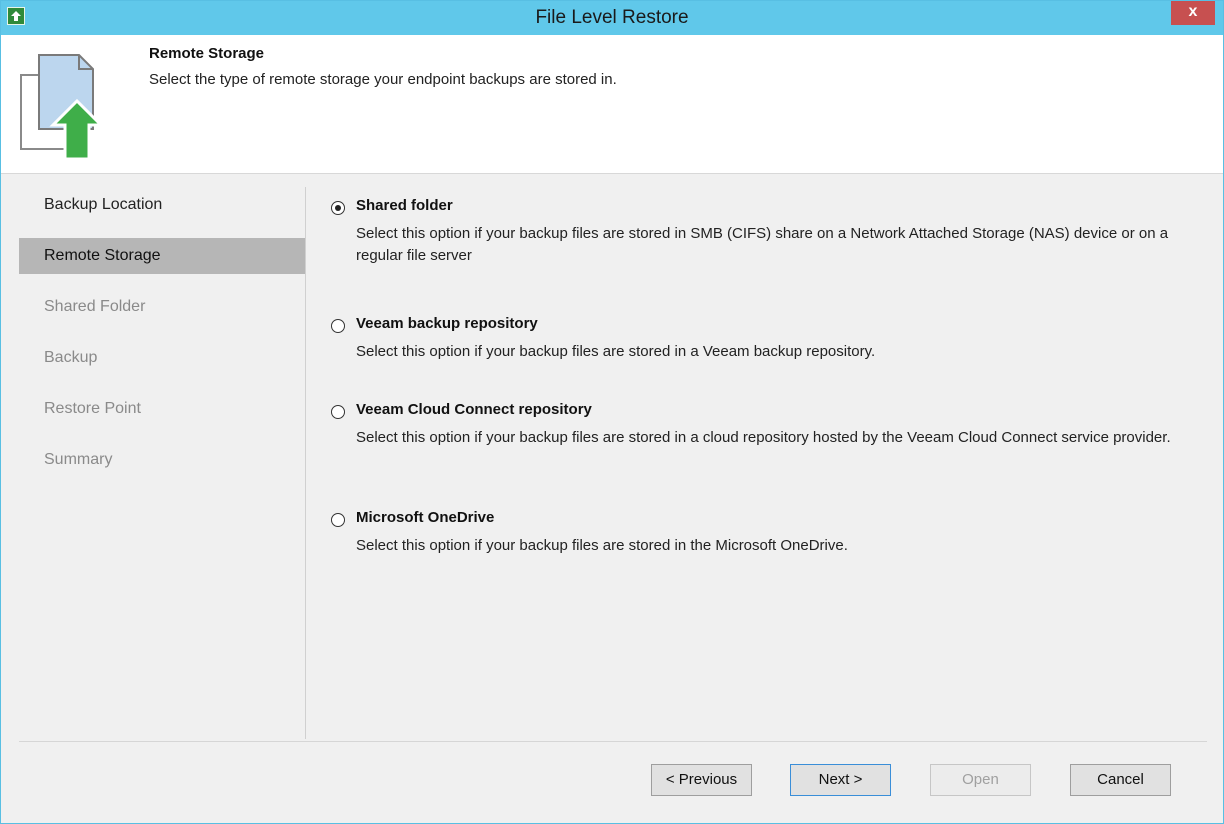  I want to click on veeam-cloud-connect-label: Veeam Cloud Connect repository, so click(474, 409).